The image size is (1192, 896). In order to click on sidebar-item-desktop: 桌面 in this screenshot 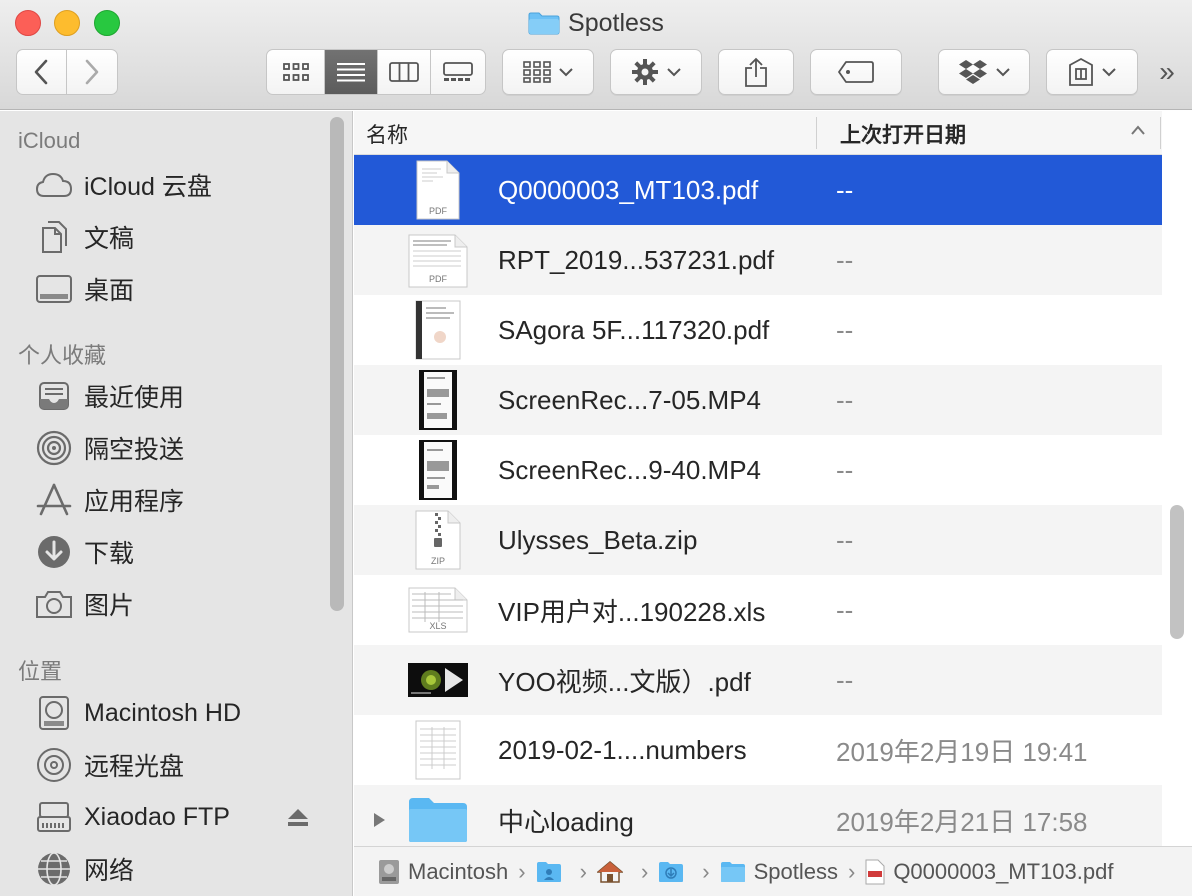, I will do `click(174, 289)`.